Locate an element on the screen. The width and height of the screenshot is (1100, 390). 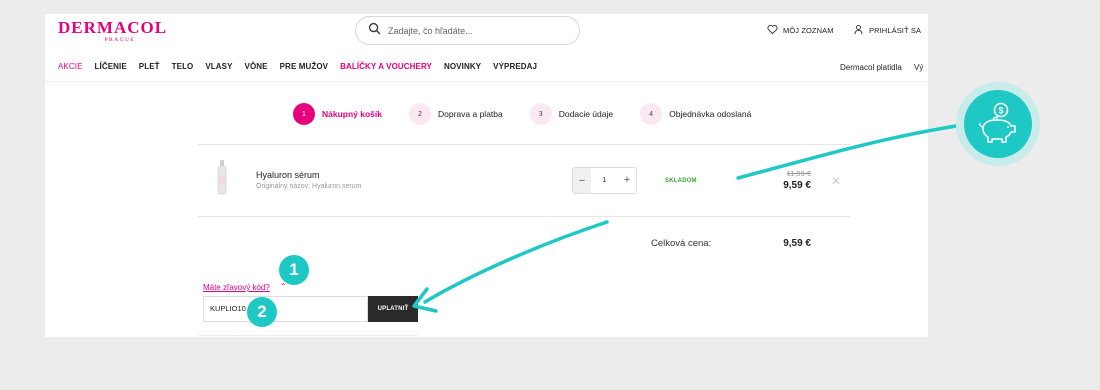
piggy-bank-icon: $ is located at coordinates (998, 124).